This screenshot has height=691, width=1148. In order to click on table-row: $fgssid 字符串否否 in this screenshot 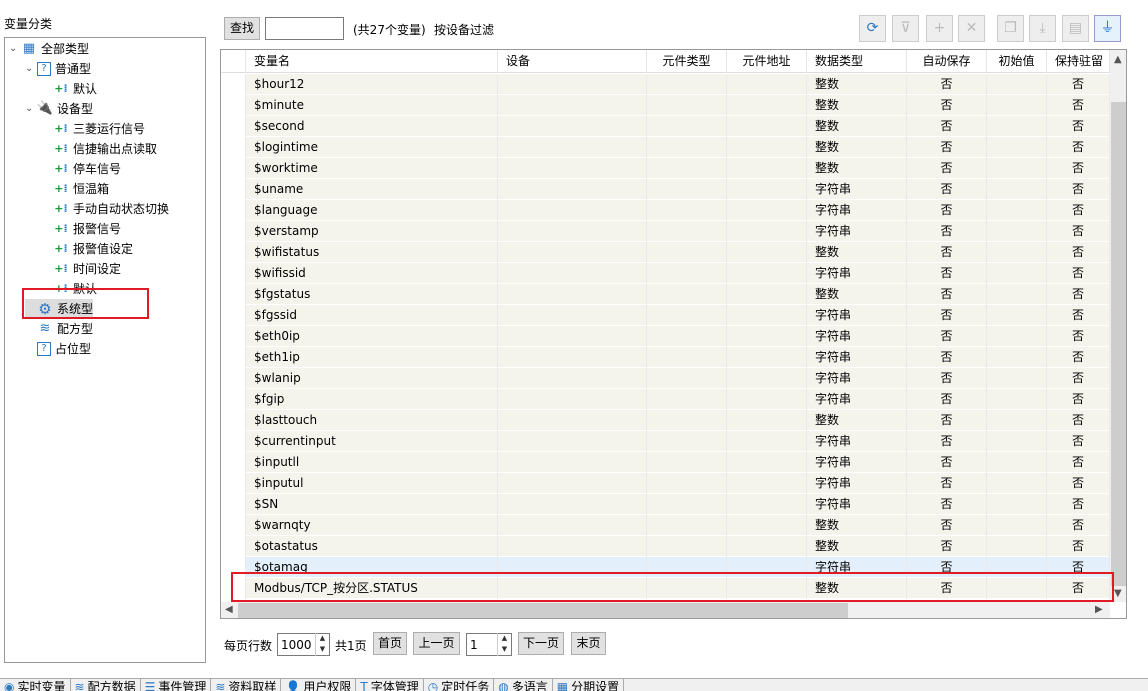, I will do `click(665, 315)`.